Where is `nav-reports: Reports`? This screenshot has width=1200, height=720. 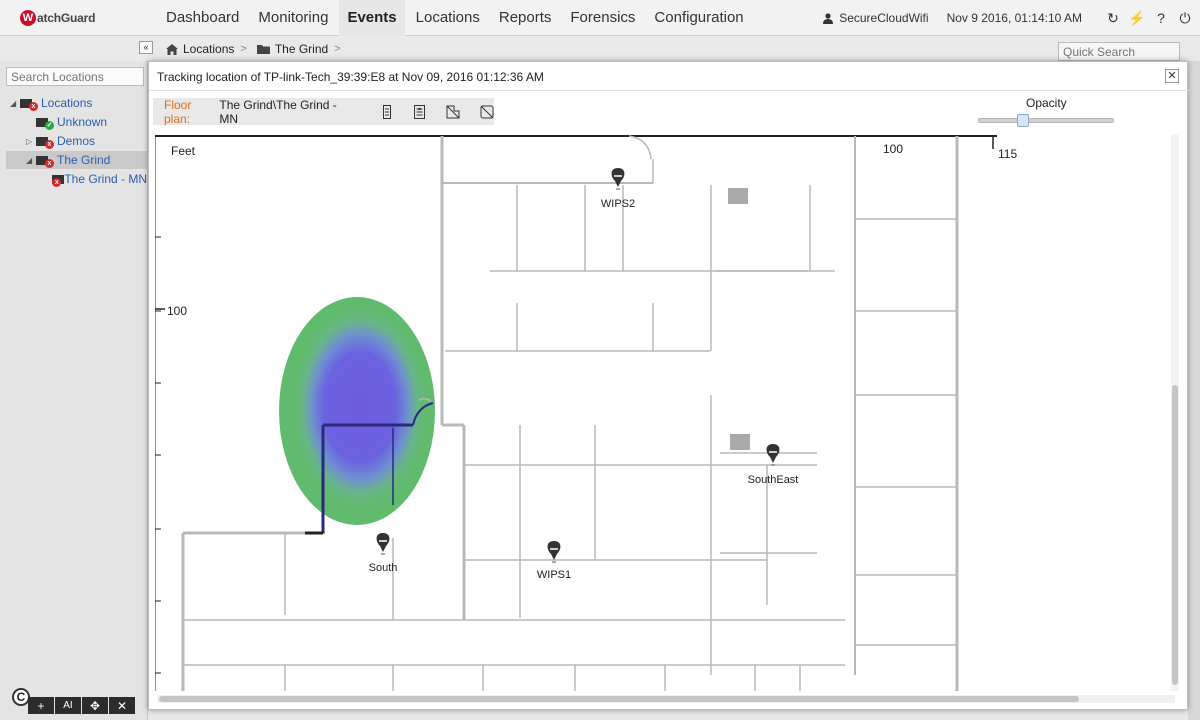
nav-reports: Reports is located at coordinates (525, 18).